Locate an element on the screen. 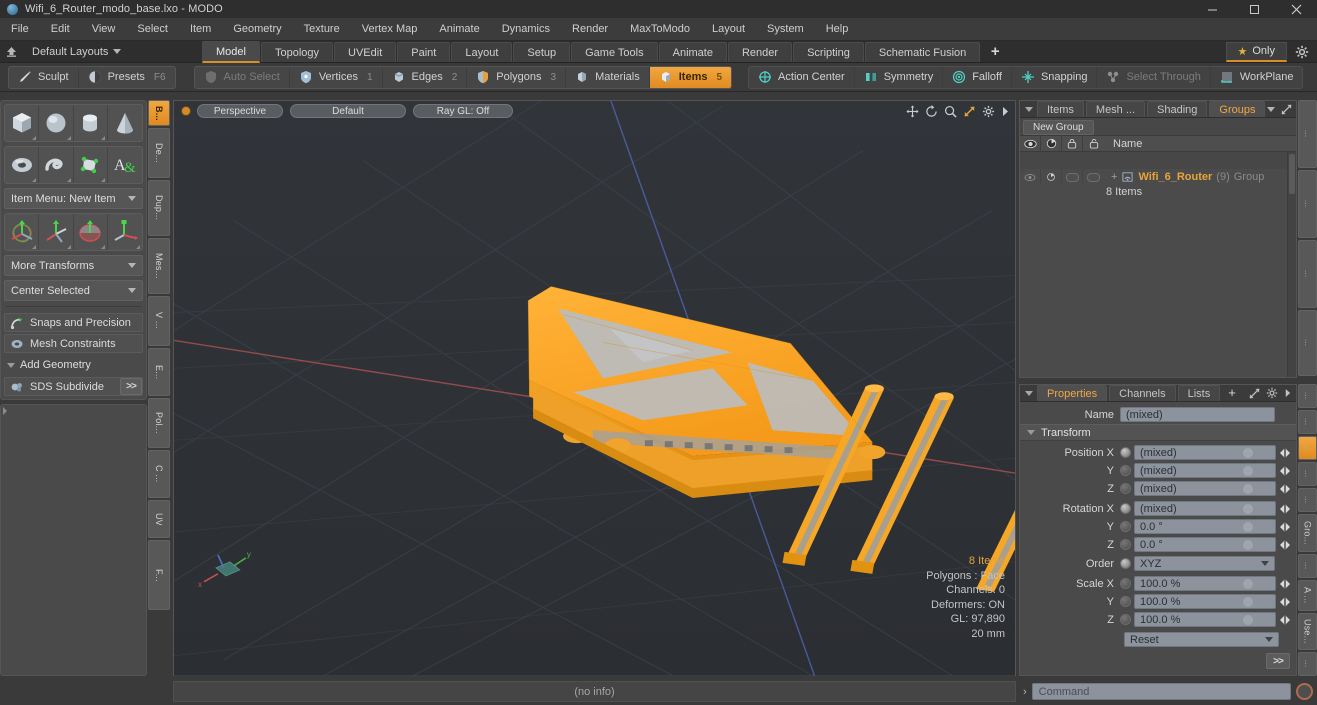 The image size is (1317, 705). sculpt-button: Sculpt is located at coordinates (44, 77).